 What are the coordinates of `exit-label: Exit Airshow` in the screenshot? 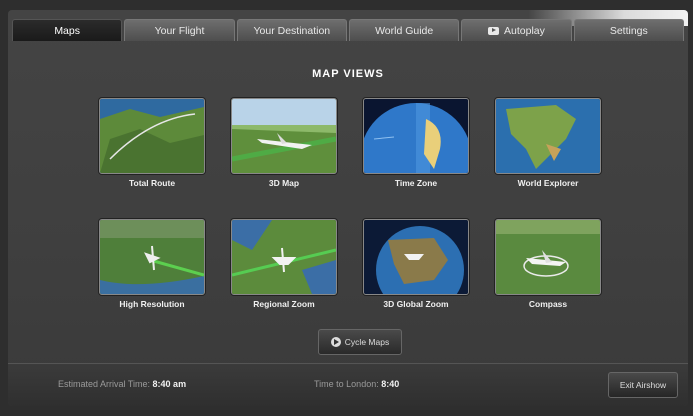 It's located at (643, 385).